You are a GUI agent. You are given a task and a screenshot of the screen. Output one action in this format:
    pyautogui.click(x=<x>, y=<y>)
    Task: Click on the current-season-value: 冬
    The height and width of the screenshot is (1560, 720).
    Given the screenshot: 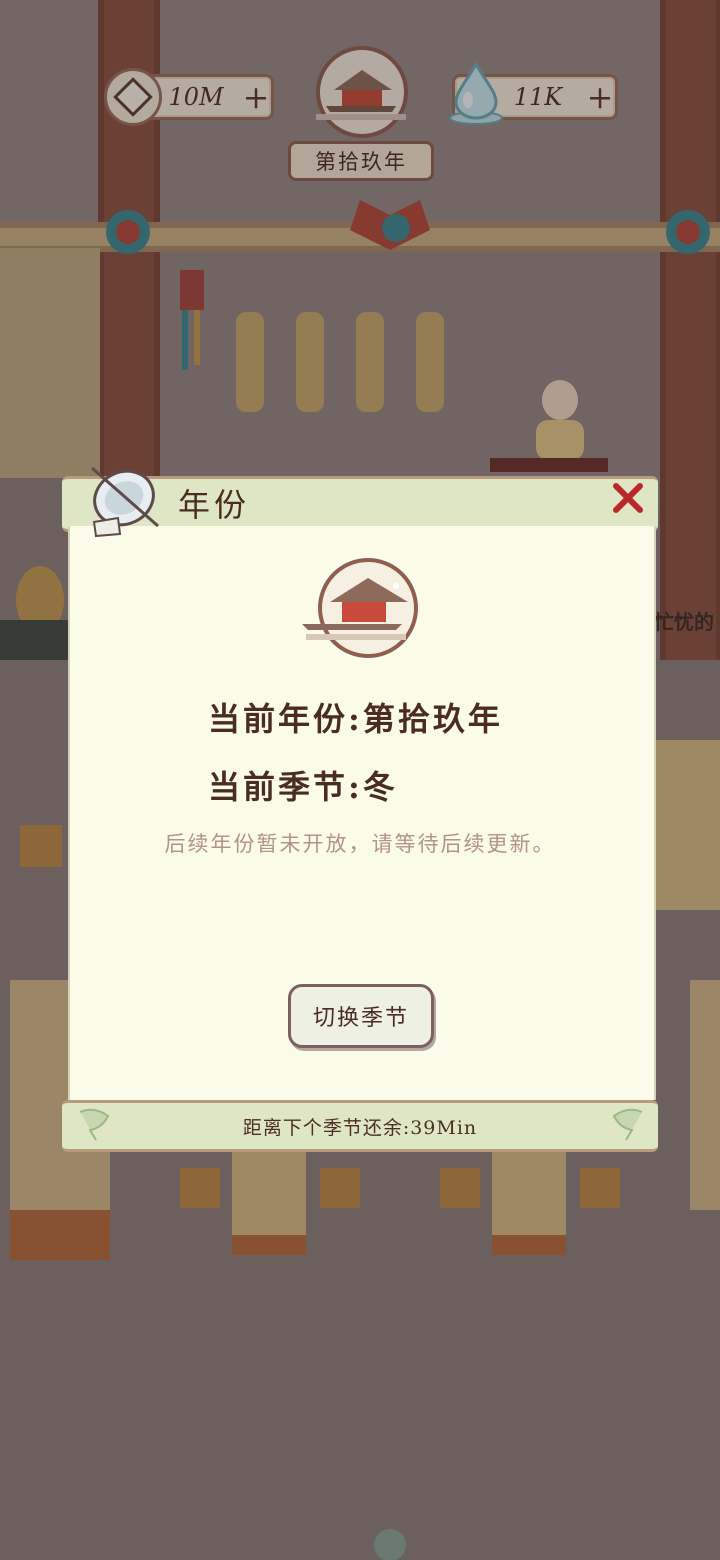 What is the action you would take?
    pyautogui.click(x=380, y=787)
    